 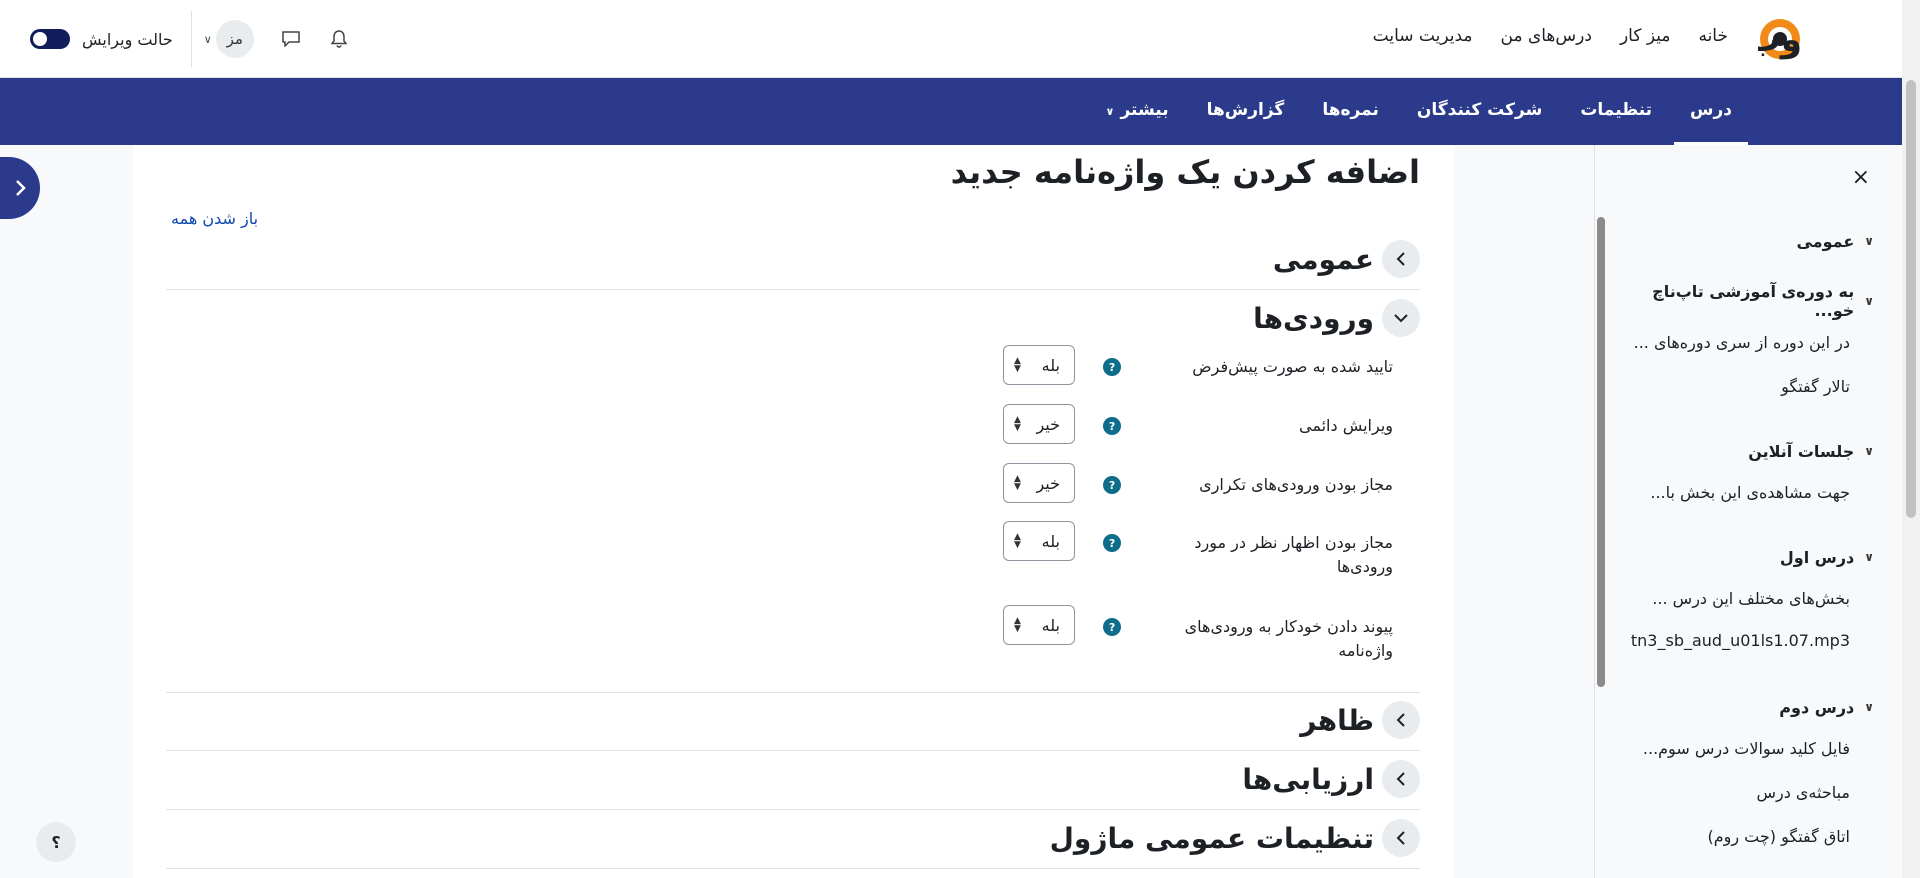 I want to click on auto-linking-select: بله ▲ ▼, so click(x=1039, y=625).